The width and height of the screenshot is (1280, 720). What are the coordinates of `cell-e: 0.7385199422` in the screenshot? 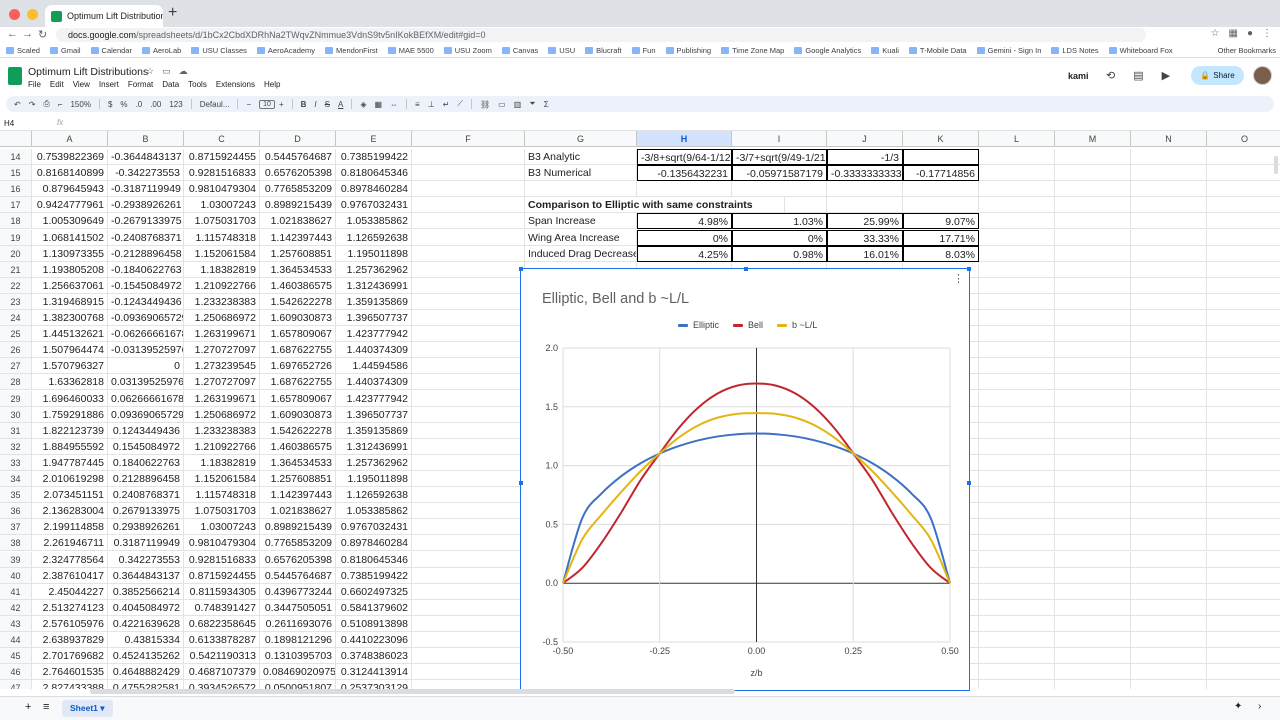 It's located at (374, 157).